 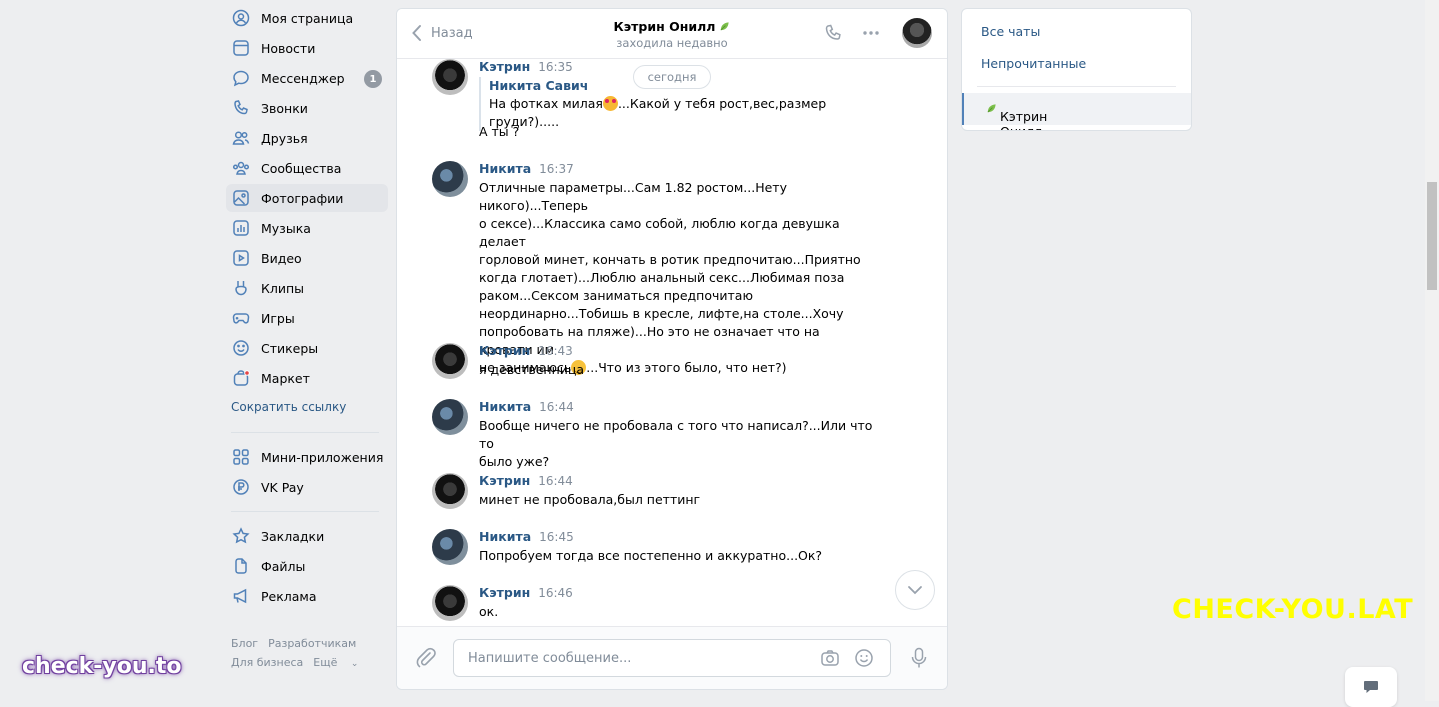 What do you see at coordinates (241, 457) in the screenshot?
I see `apps-icon` at bounding box center [241, 457].